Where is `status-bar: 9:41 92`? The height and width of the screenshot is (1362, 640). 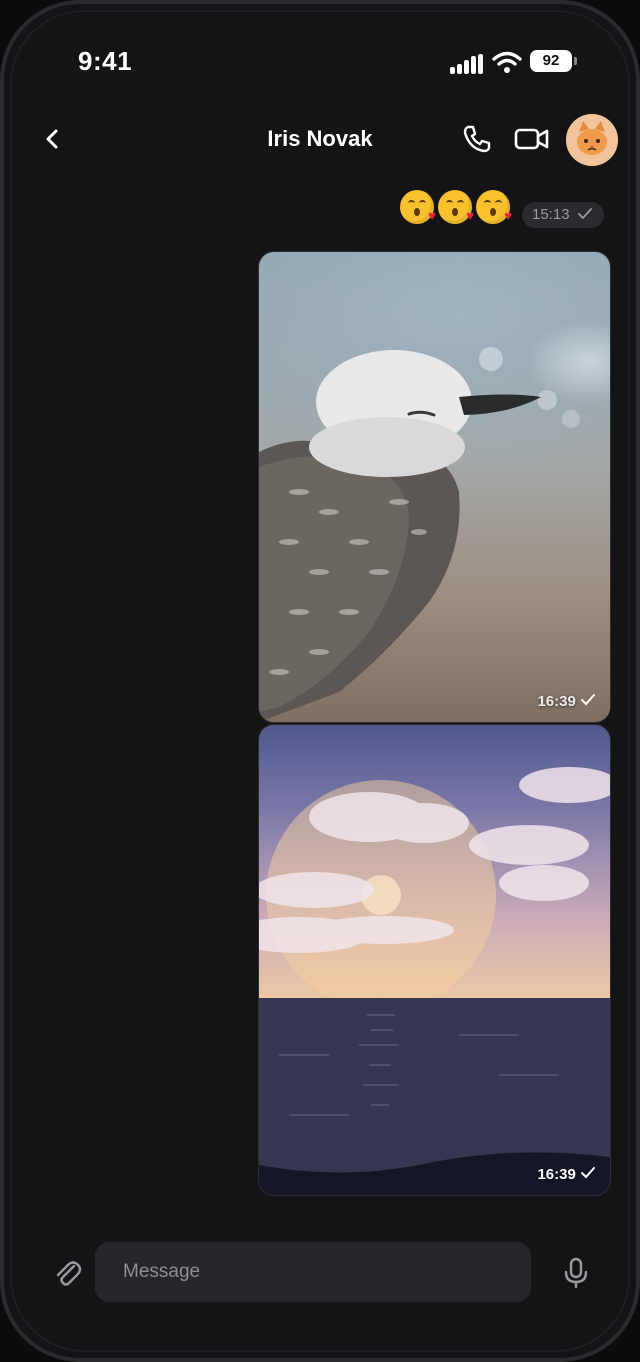
status-bar: 9:41 92 is located at coordinates (320, 64).